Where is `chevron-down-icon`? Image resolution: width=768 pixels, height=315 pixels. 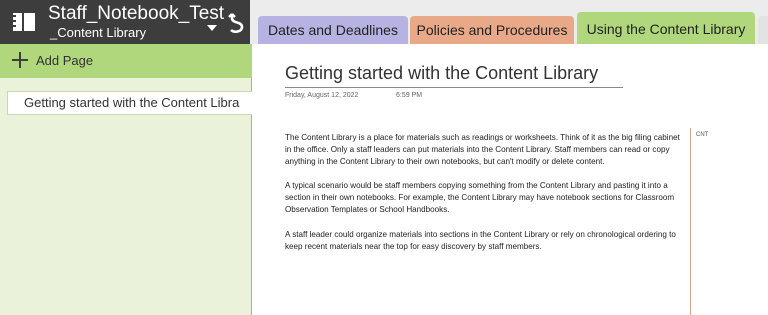
chevron-down-icon is located at coordinates (212, 28).